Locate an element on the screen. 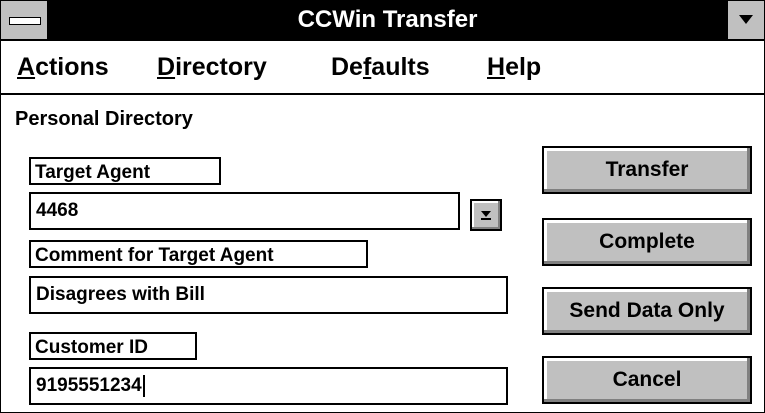 The width and height of the screenshot is (765, 413). menu-defaults-prefix: De is located at coordinates (347, 67).